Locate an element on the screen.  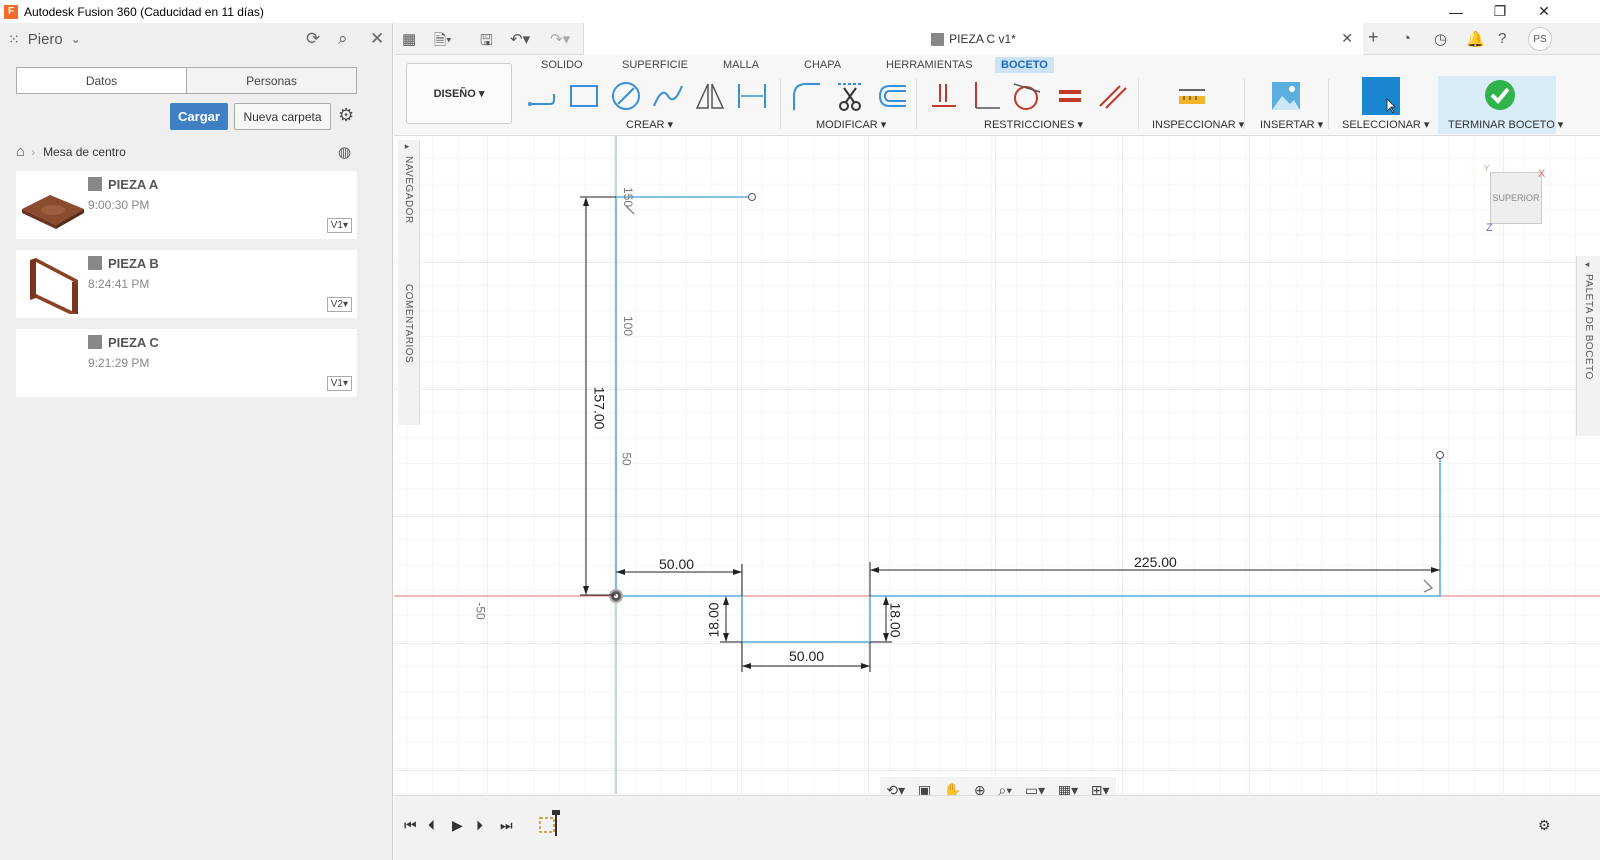
play-icon: ▶ is located at coordinates (457, 825).